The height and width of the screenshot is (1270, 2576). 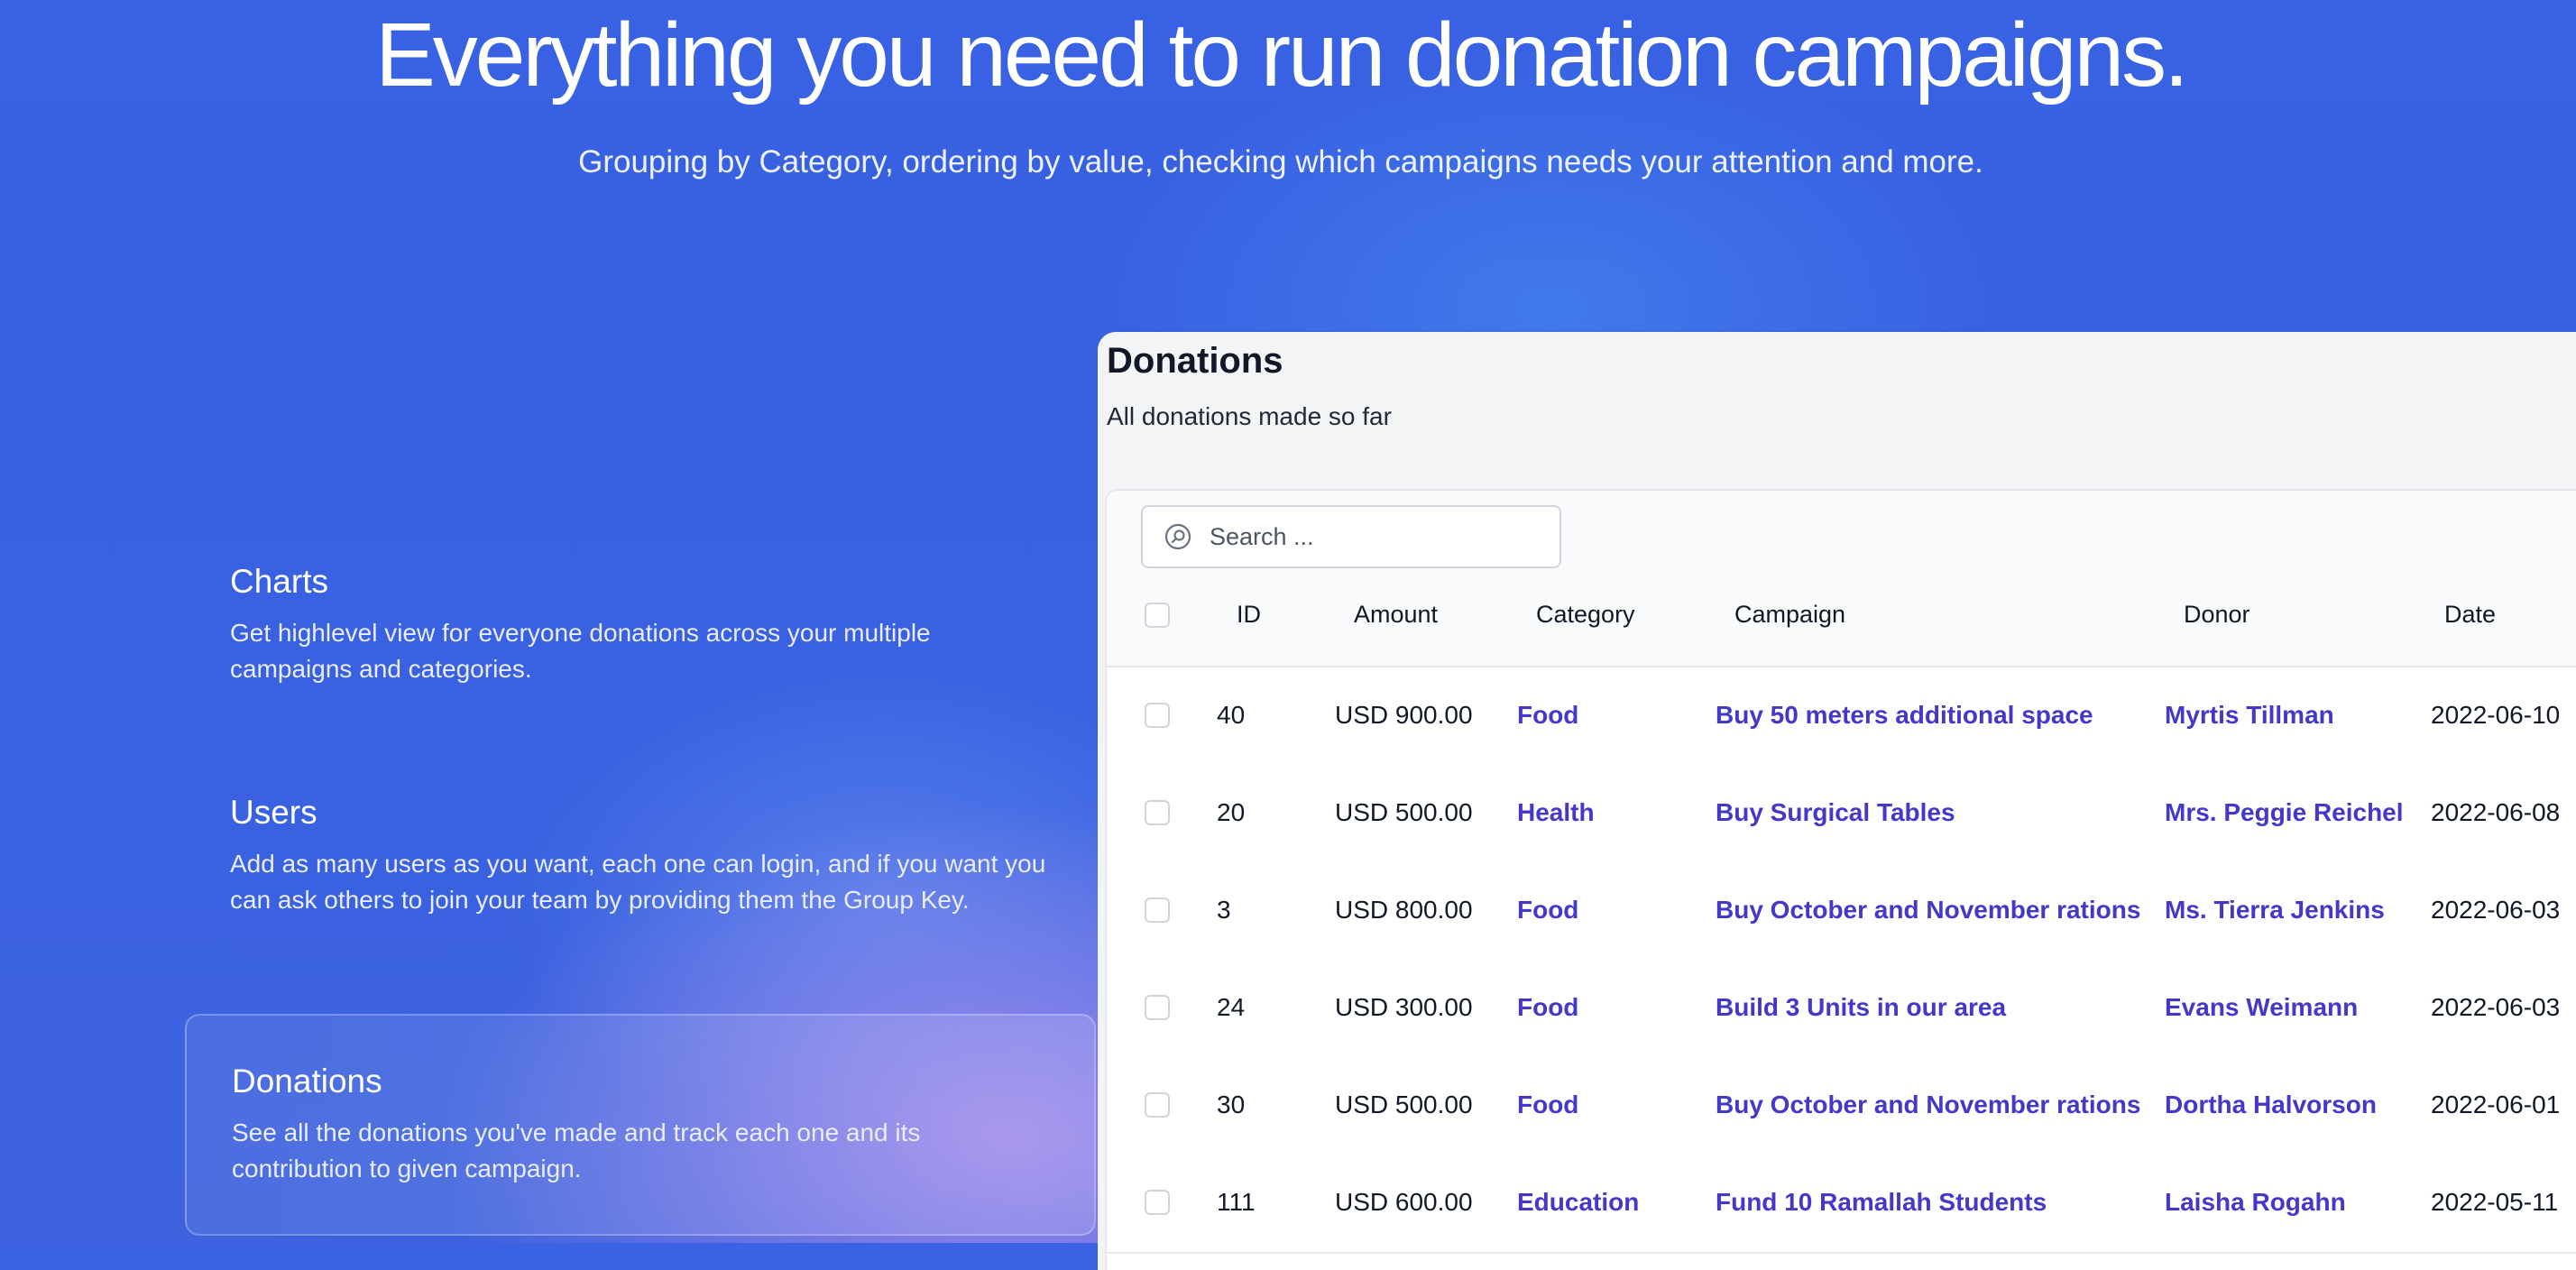 What do you see at coordinates (1396, 614) in the screenshot?
I see `column-header-amount: Amount` at bounding box center [1396, 614].